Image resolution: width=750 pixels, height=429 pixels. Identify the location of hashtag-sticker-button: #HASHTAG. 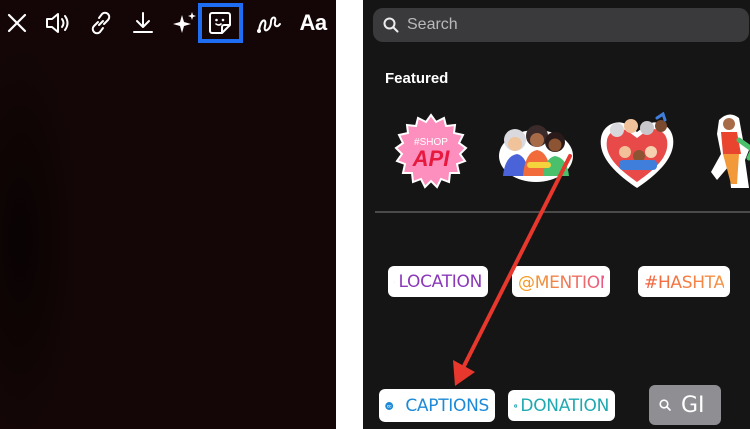
(684, 281).